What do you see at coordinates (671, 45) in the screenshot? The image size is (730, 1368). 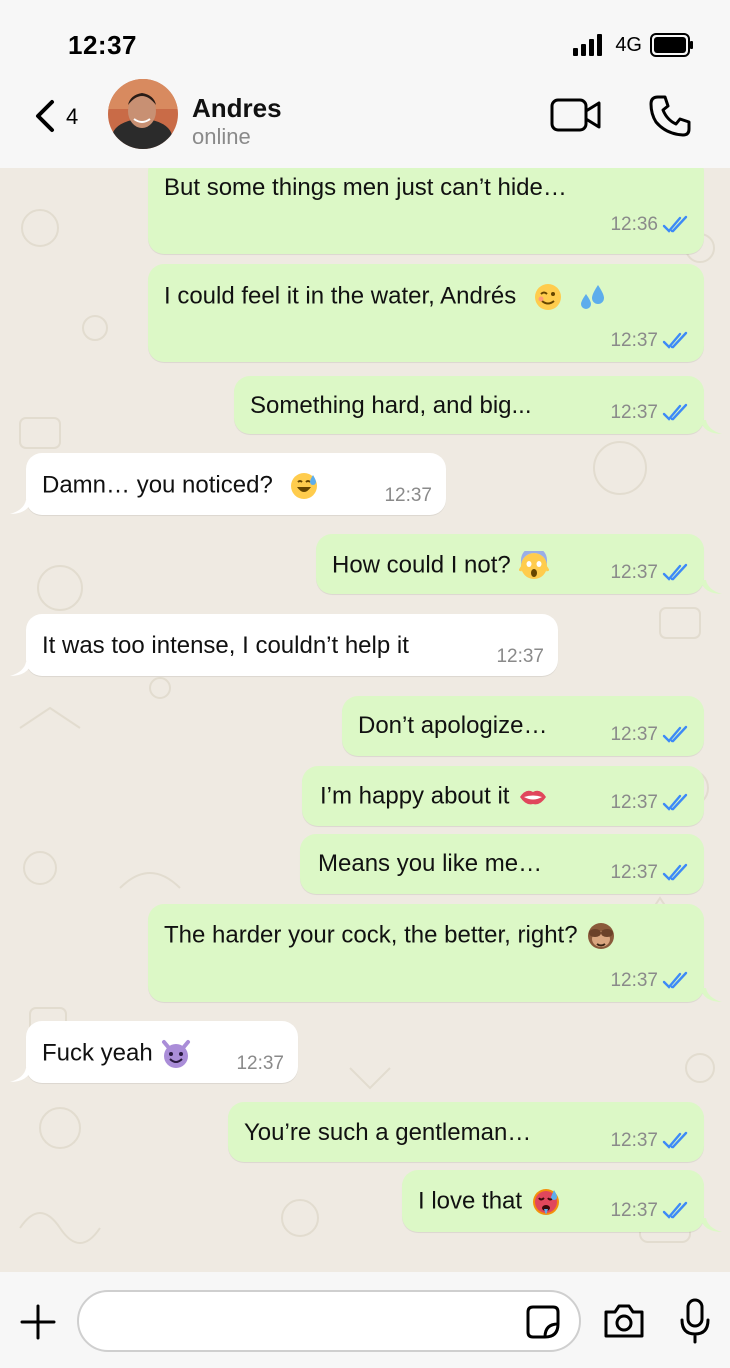 I see `battery-icon` at bounding box center [671, 45].